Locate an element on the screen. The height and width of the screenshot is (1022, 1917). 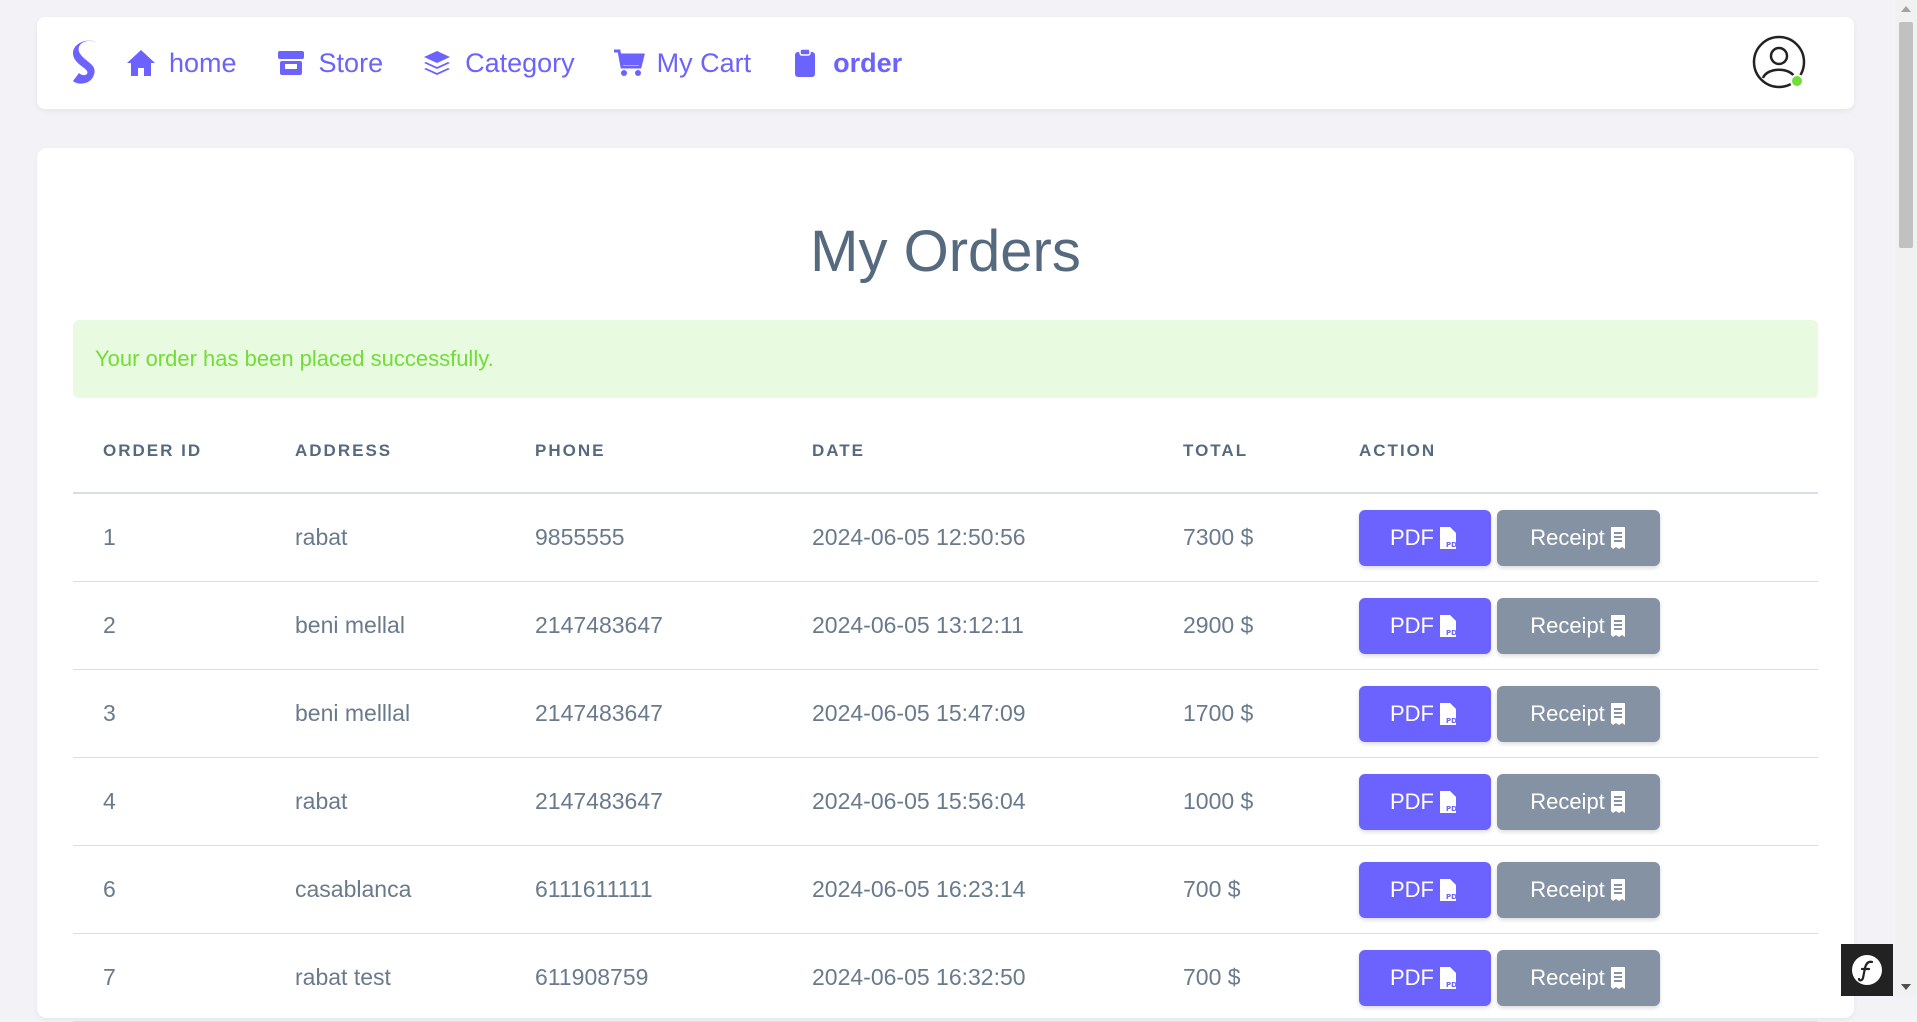
scrollbar-thumb is located at coordinates (1906, 135).